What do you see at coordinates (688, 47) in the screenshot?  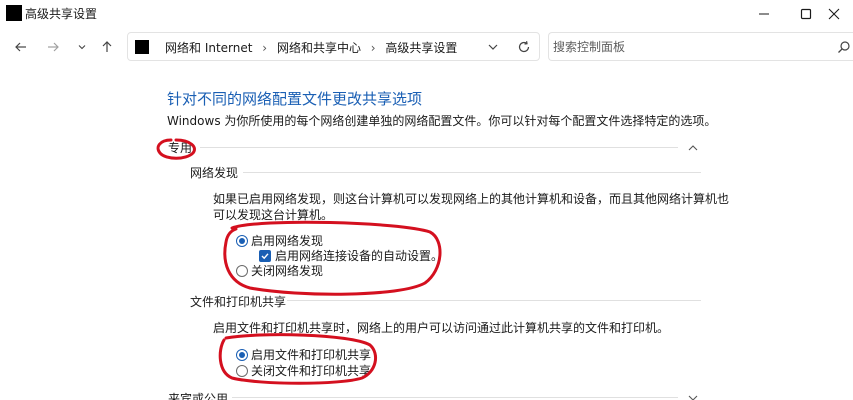 I see `search-input` at bounding box center [688, 47].